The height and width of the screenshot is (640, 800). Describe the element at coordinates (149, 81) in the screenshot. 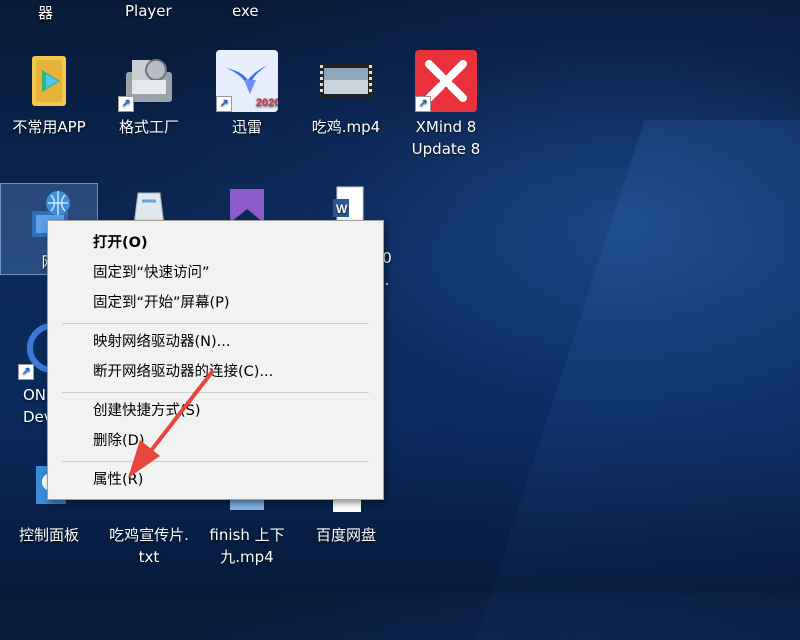

I see `format-factory-icon: ↗` at that location.